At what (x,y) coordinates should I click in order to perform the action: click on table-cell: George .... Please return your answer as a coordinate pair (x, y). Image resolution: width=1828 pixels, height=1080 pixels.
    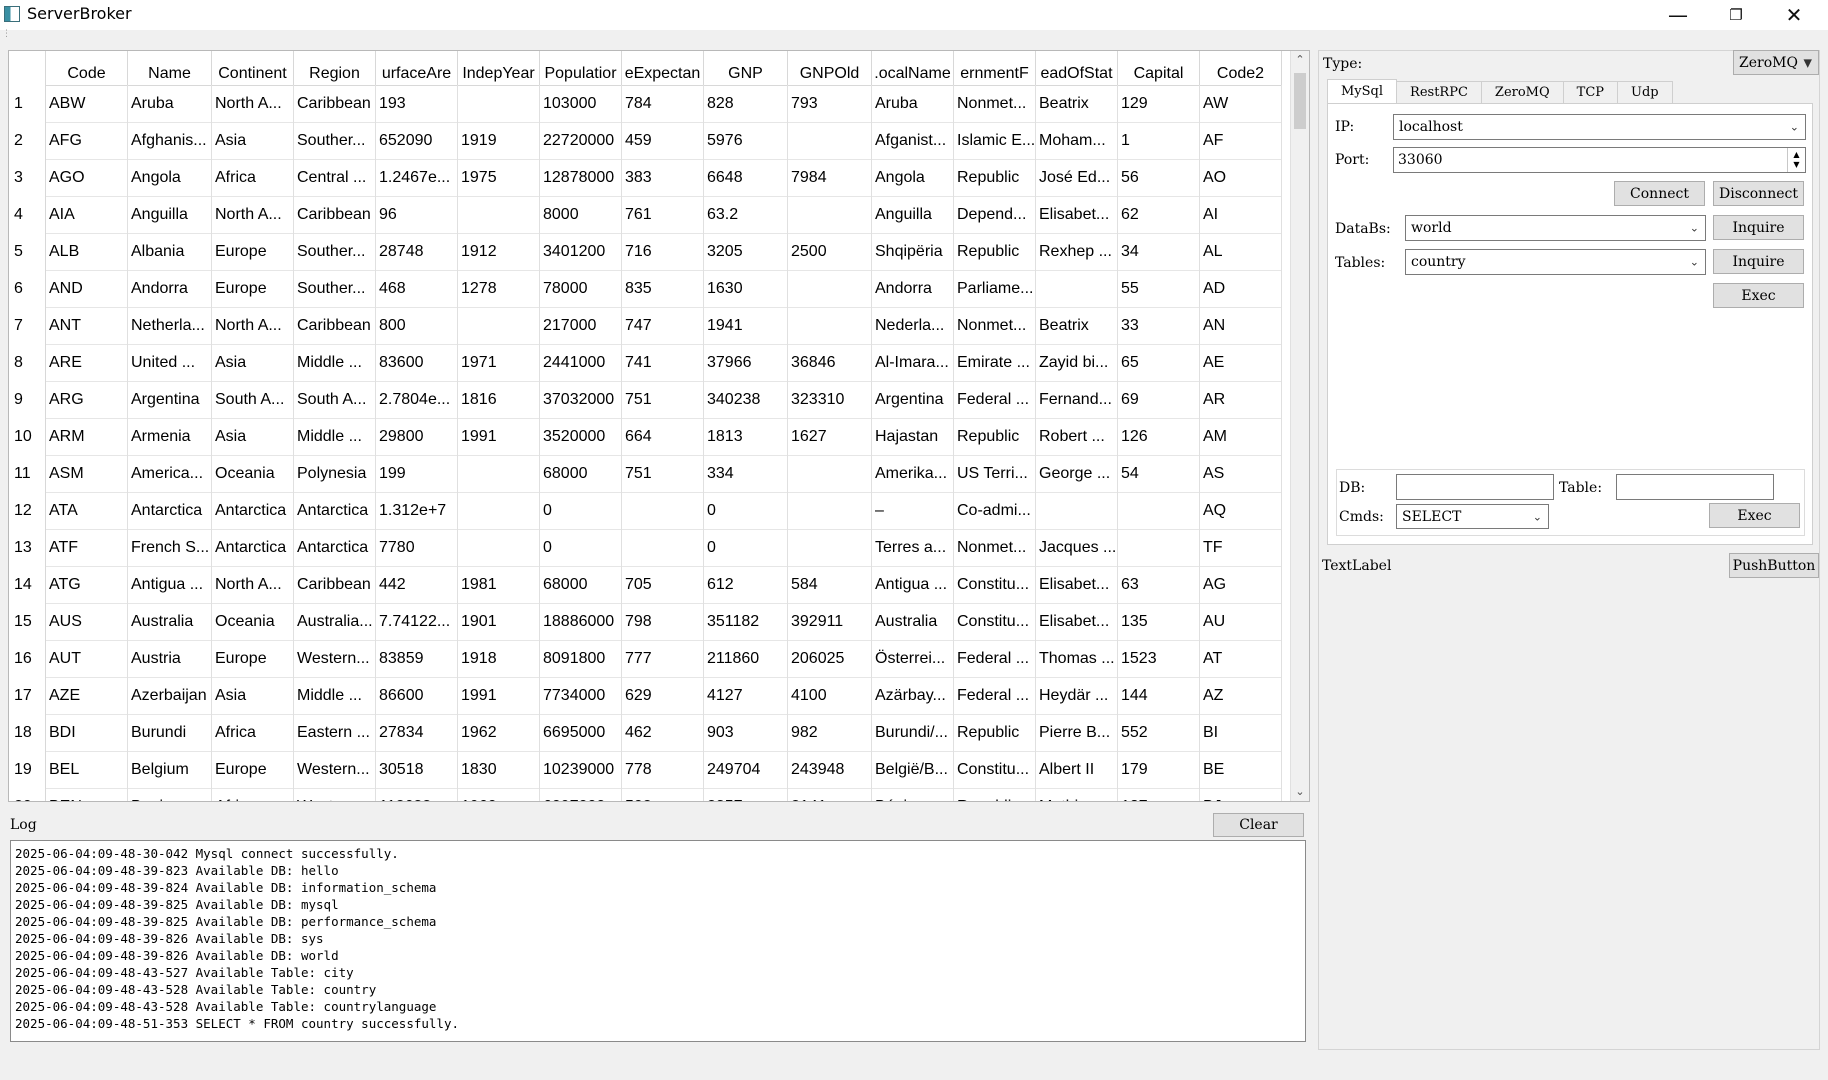
    Looking at the image, I should click on (1077, 473).